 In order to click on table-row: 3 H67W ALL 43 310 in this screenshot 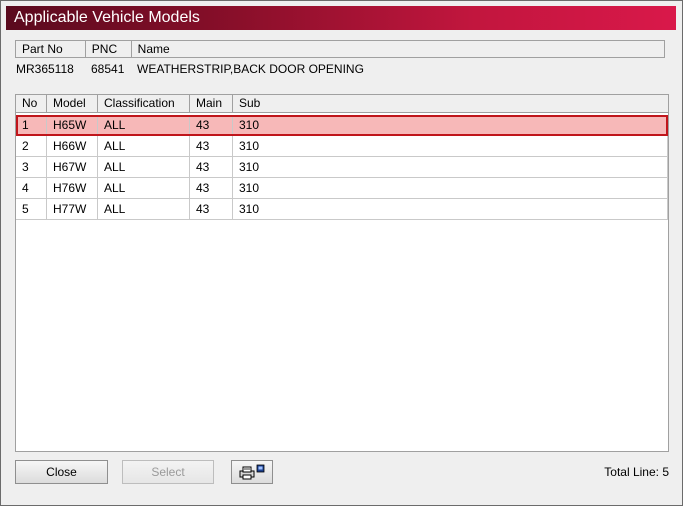, I will do `click(342, 167)`.